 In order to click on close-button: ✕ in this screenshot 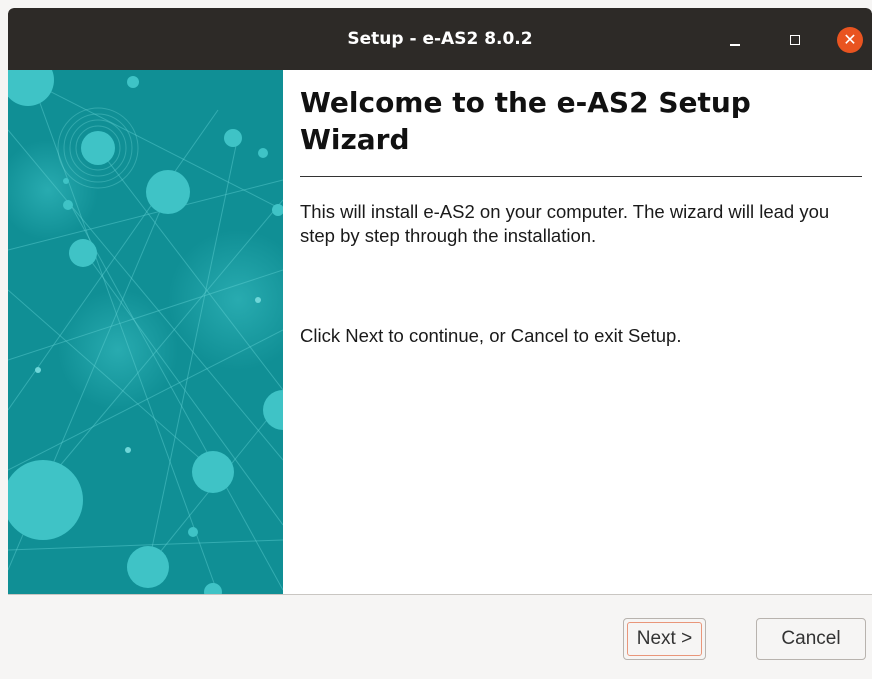, I will do `click(850, 40)`.